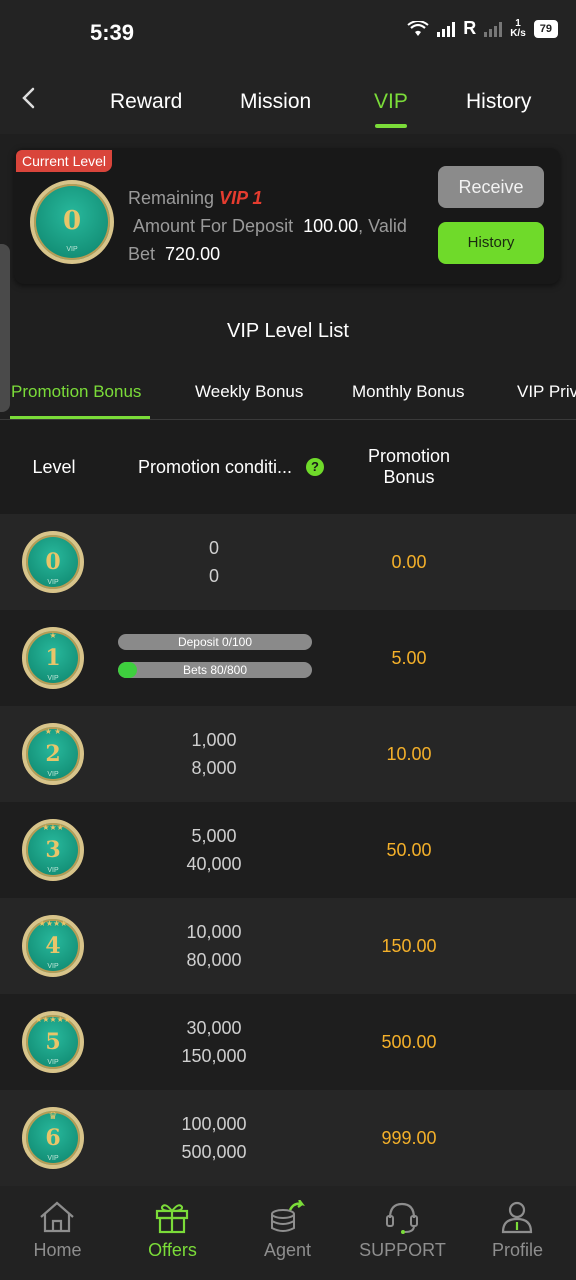  I want to click on bonus-value: 0.00, so click(409, 562).